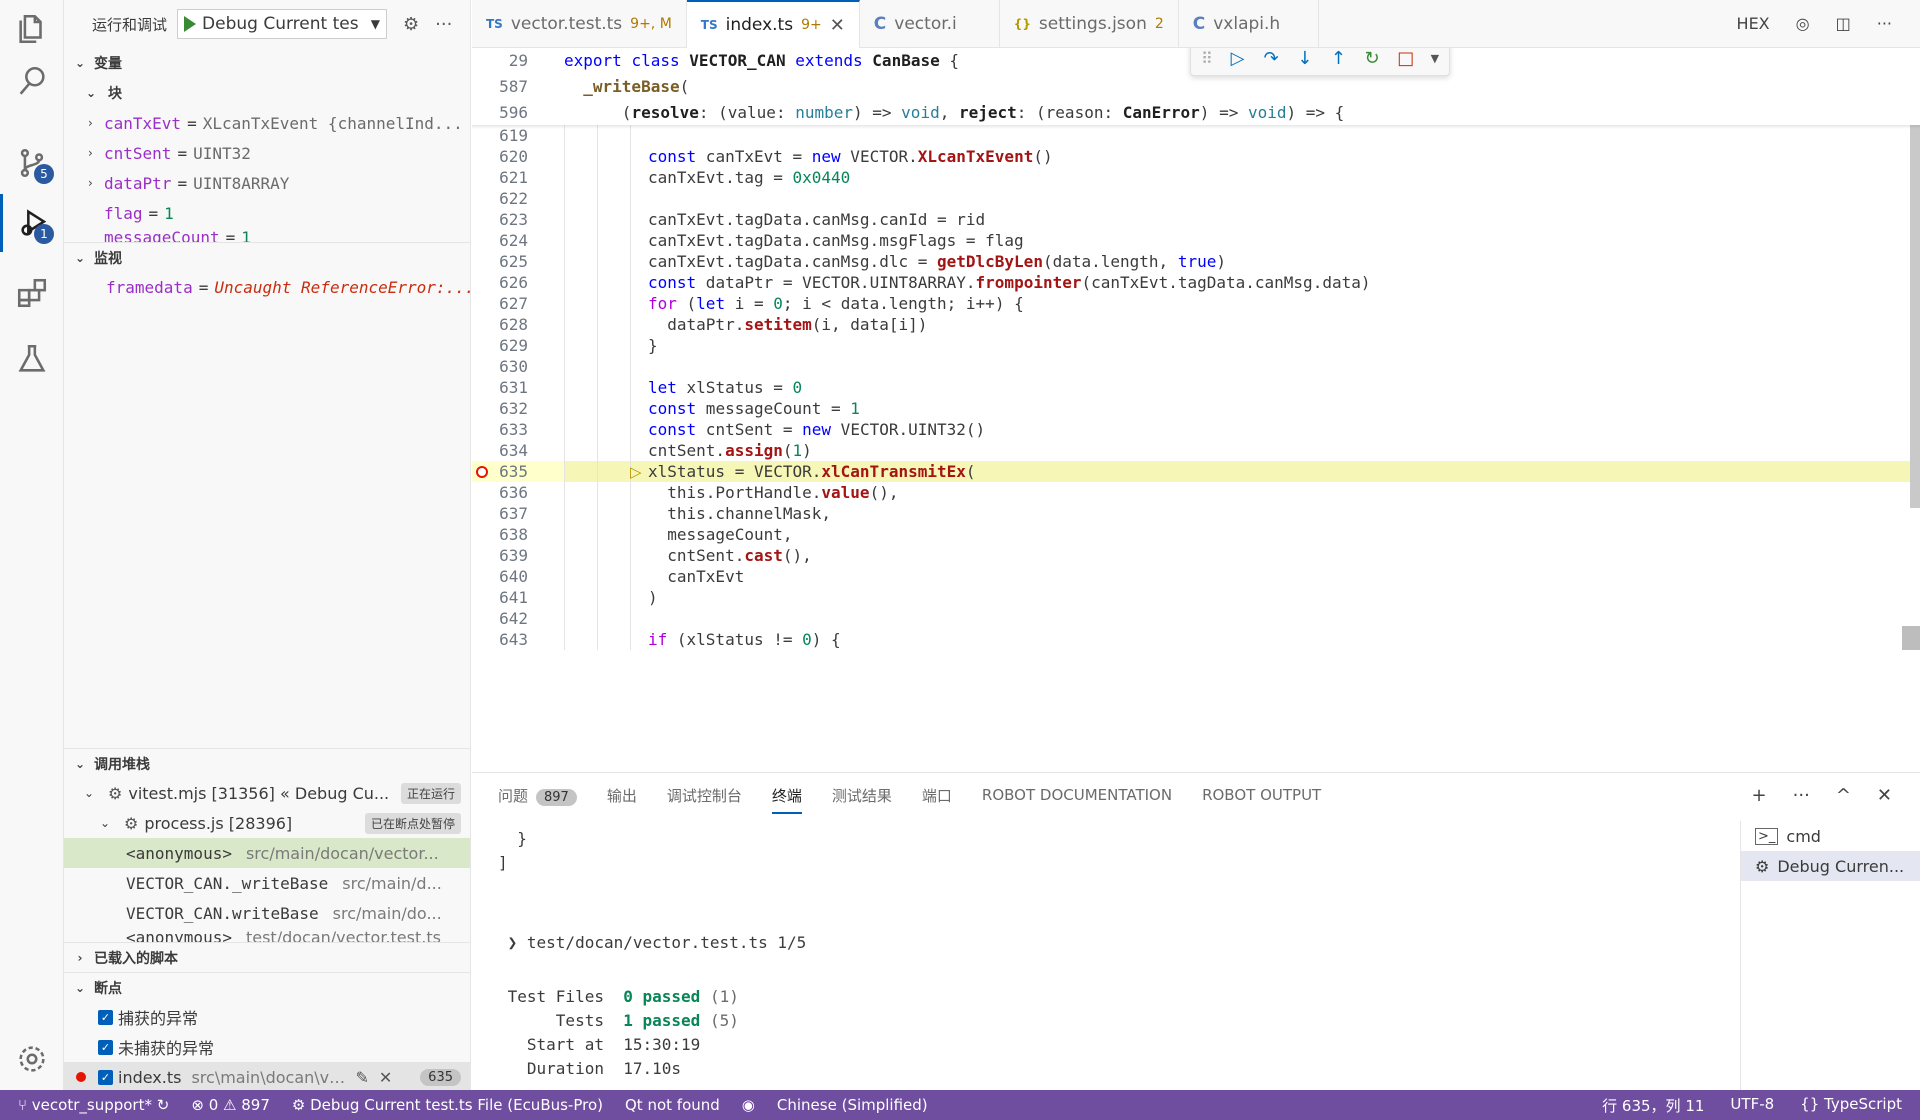 The image size is (1920, 1120). I want to click on code-line: 639 cntSent.cast(),, so click(1196, 555).